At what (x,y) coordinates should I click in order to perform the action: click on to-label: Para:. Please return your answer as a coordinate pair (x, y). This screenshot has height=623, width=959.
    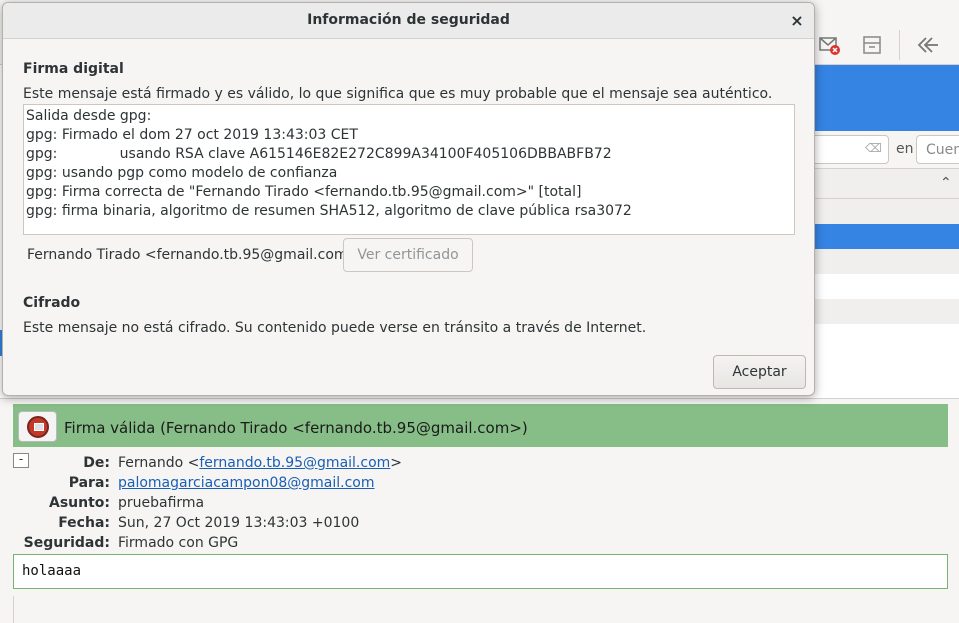
    Looking at the image, I should click on (89, 483).